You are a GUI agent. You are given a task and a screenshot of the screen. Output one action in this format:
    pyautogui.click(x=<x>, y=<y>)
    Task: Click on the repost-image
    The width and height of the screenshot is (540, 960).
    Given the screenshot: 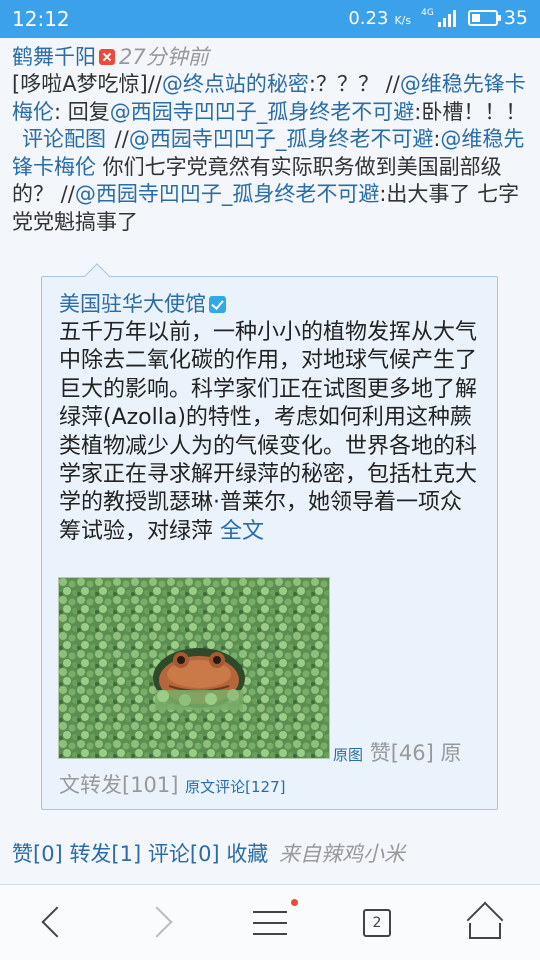 What is the action you would take?
    pyautogui.click(x=194, y=668)
    